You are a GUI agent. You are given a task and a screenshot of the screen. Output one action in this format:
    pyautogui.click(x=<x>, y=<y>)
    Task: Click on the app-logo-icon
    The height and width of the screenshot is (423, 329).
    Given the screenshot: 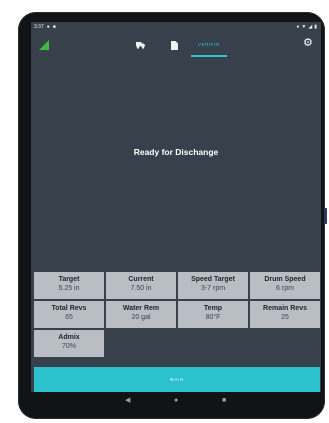 What is the action you would take?
    pyautogui.click(x=44, y=45)
    